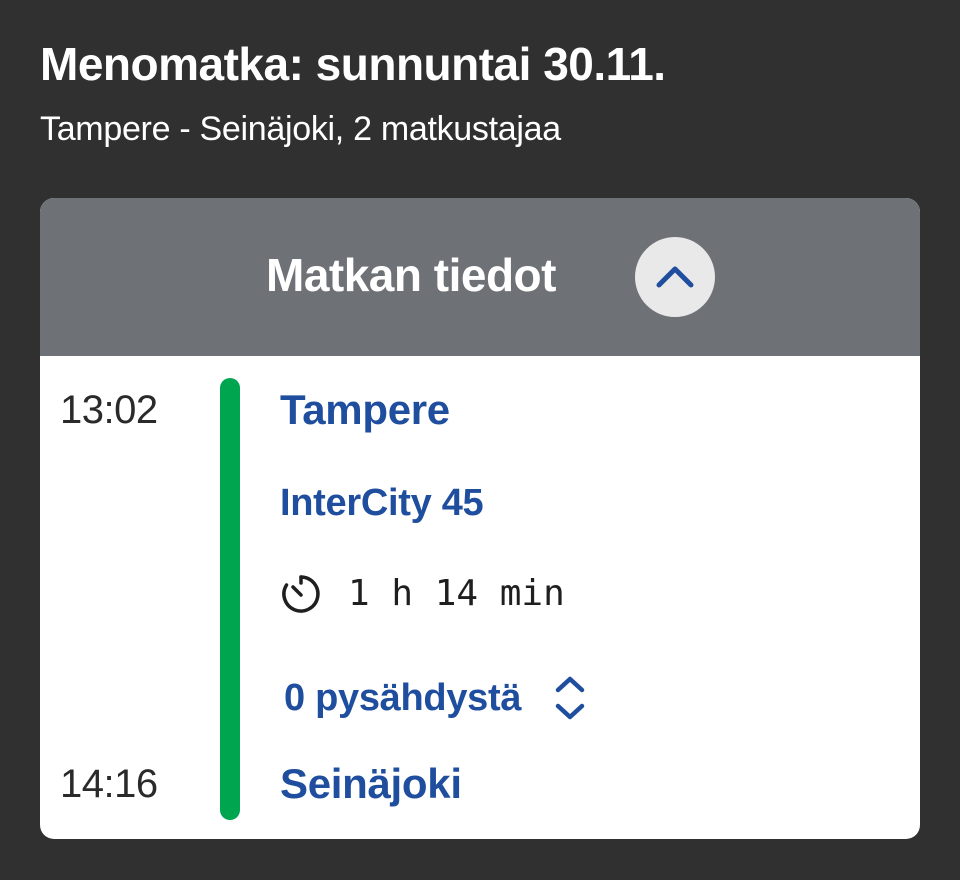 Image resolution: width=960 pixels, height=880 pixels. Describe the element at coordinates (403, 698) in the screenshot. I see `stops-label: 0 pysähdystä` at that location.